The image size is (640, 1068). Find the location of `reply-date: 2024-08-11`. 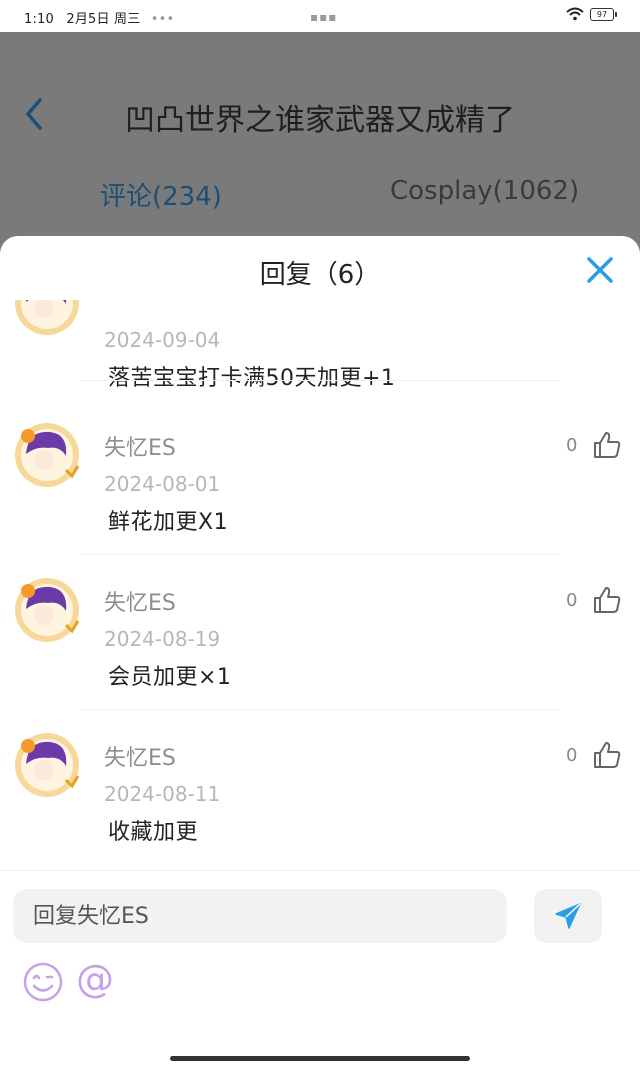

reply-date: 2024-08-11 is located at coordinates (162, 794).